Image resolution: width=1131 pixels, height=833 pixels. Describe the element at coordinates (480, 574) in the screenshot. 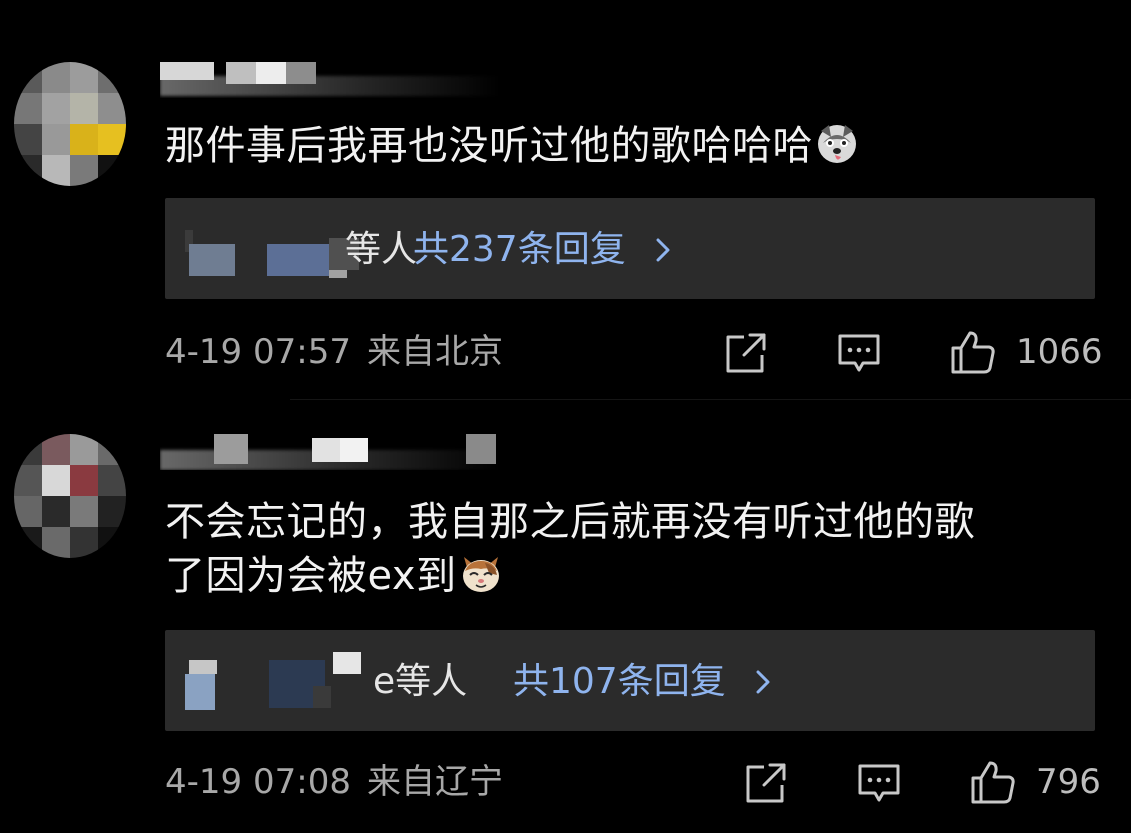

I see `cat-face-emoji` at that location.